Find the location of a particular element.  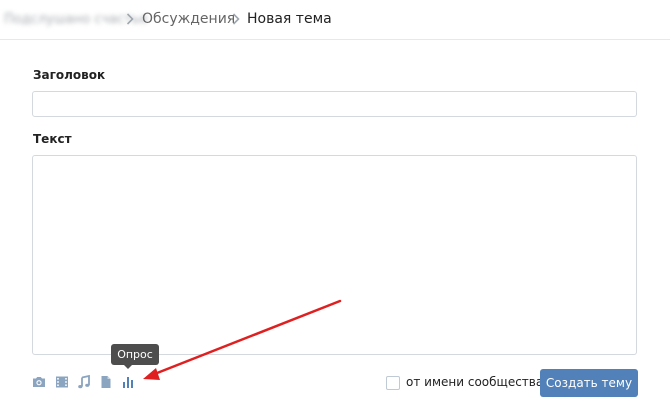

video-icon is located at coordinates (62, 382).